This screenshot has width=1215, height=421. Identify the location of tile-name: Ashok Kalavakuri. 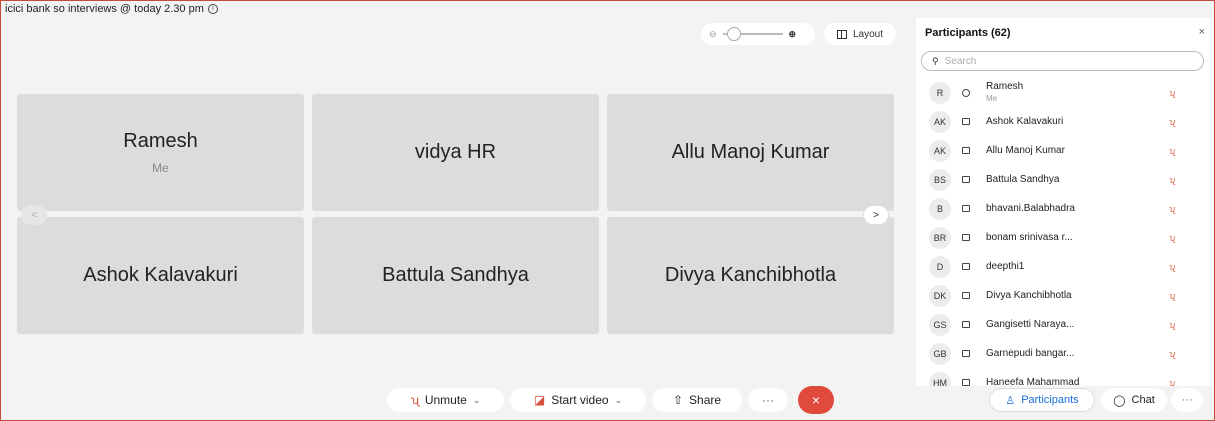
(160, 275).